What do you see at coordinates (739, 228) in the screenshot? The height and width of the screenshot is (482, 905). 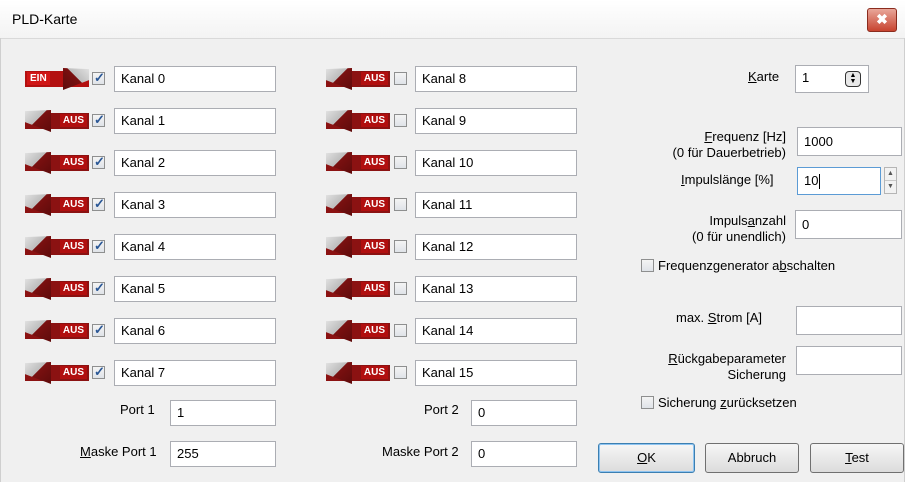 I see `impulsanzahl-label: Impulsanzahl (0 für unendlich)` at bounding box center [739, 228].